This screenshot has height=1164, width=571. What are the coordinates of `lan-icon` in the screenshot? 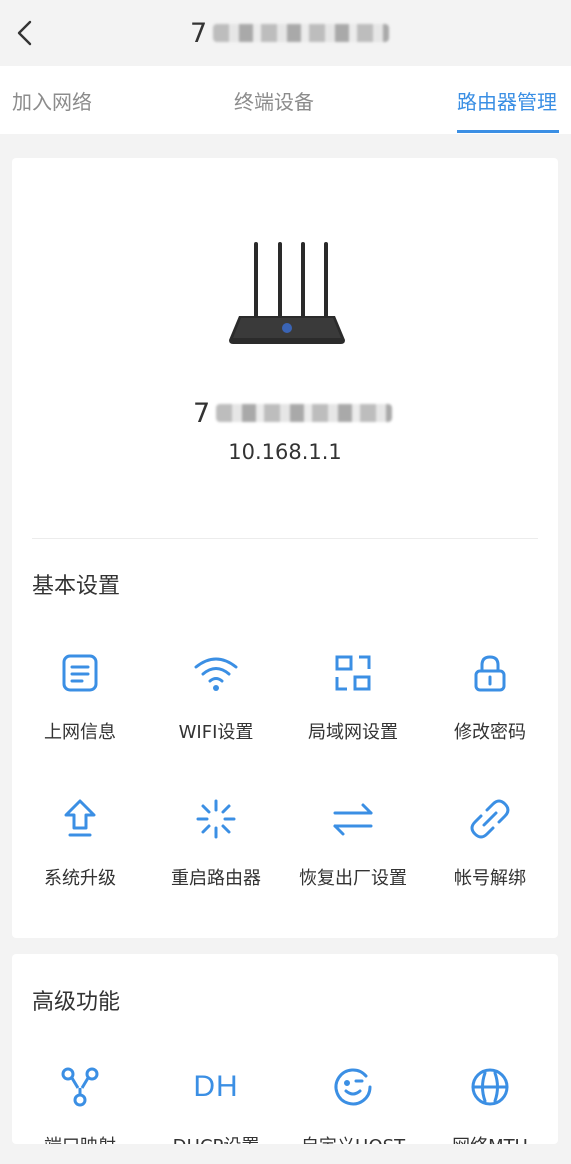 It's located at (353, 673).